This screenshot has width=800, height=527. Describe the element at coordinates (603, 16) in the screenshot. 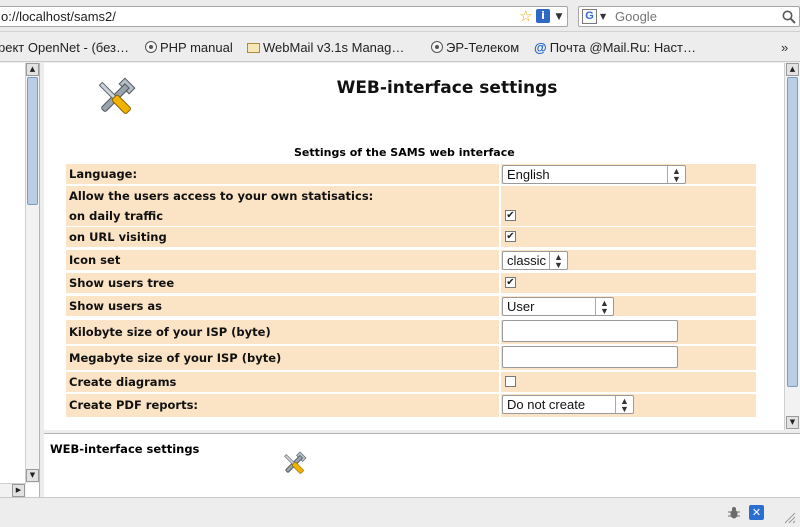

I see `search-engine-dropdown-icon: ▼` at that location.